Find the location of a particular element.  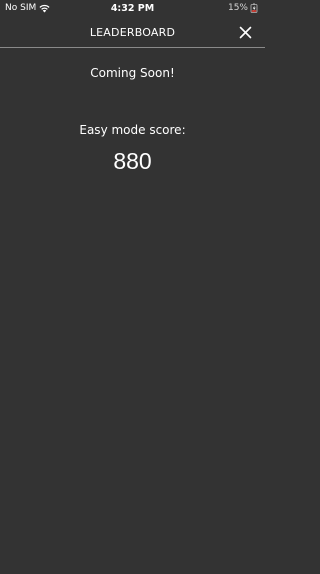

battery-charging-icon is located at coordinates (254, 8).